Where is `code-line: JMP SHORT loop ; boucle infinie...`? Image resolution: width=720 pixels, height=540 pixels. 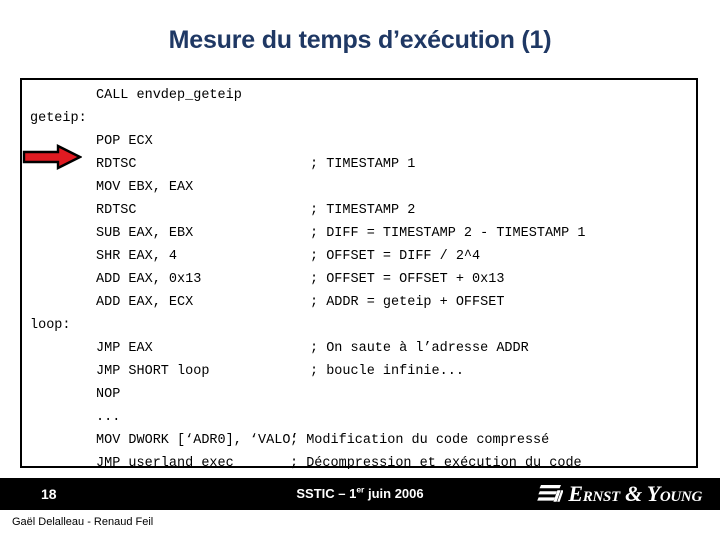 code-line: JMP SHORT loop ; boucle infinie... is located at coordinates (359, 371).